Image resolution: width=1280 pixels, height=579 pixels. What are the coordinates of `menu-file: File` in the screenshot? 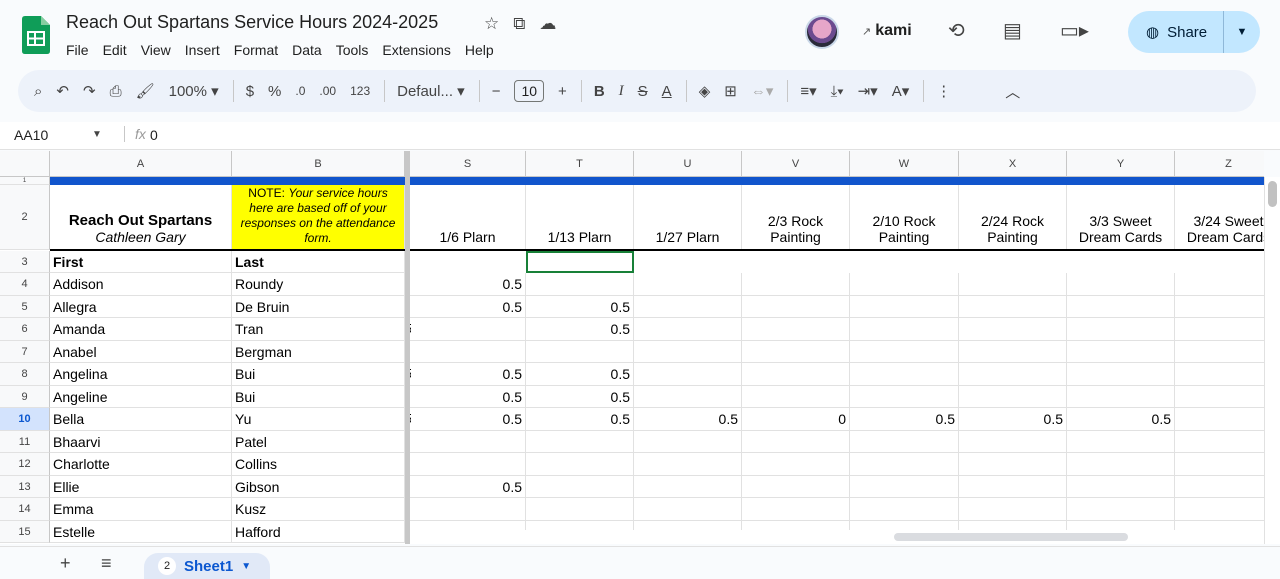 It's located at (77, 50).